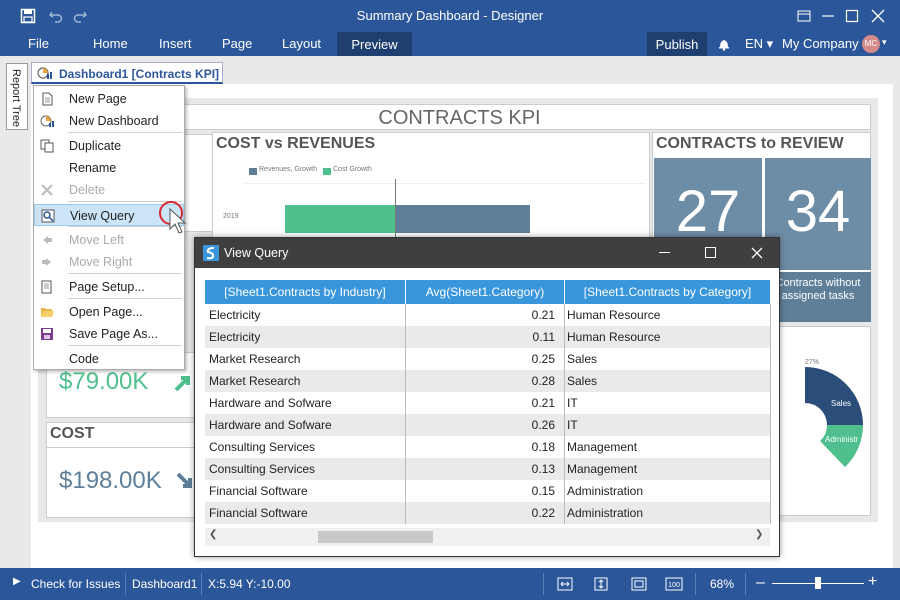 This screenshot has height=600, width=900. What do you see at coordinates (724, 44) in the screenshot?
I see `bell-icon` at bounding box center [724, 44].